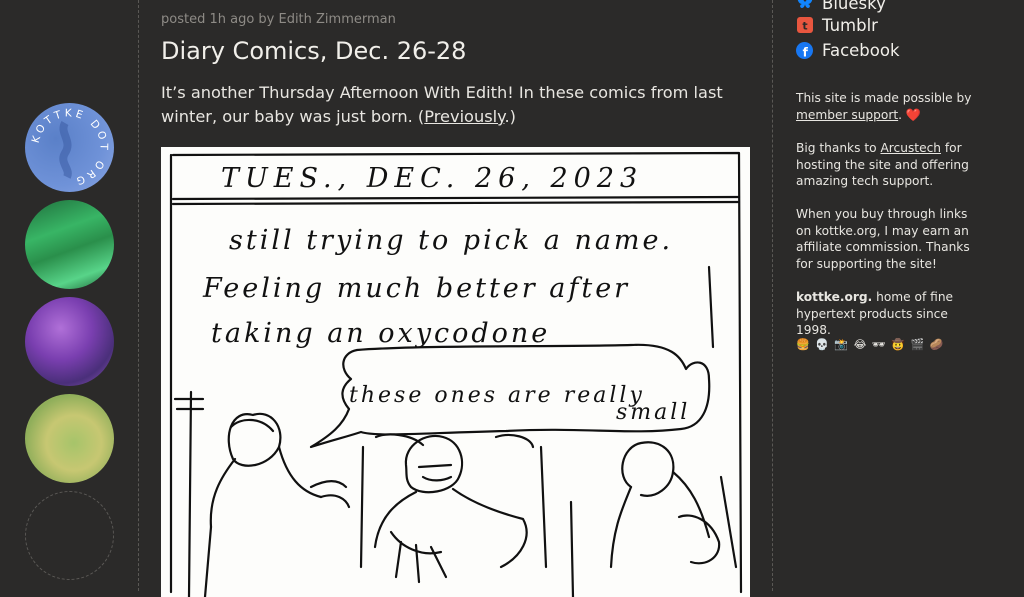 This screenshot has height=597, width=1024. I want to click on kottke-logo-badge: KOTTKE DOT ORG, so click(69, 147).